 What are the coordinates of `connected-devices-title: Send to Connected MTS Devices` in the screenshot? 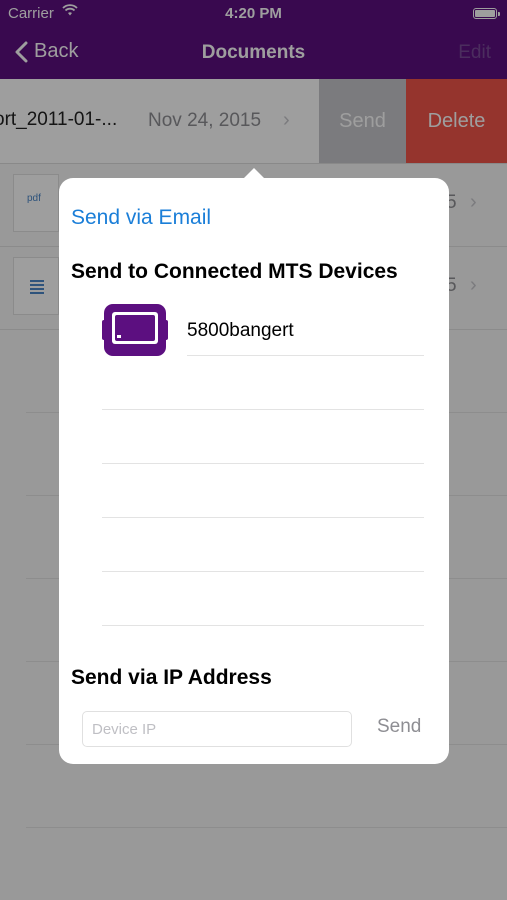 It's located at (234, 271).